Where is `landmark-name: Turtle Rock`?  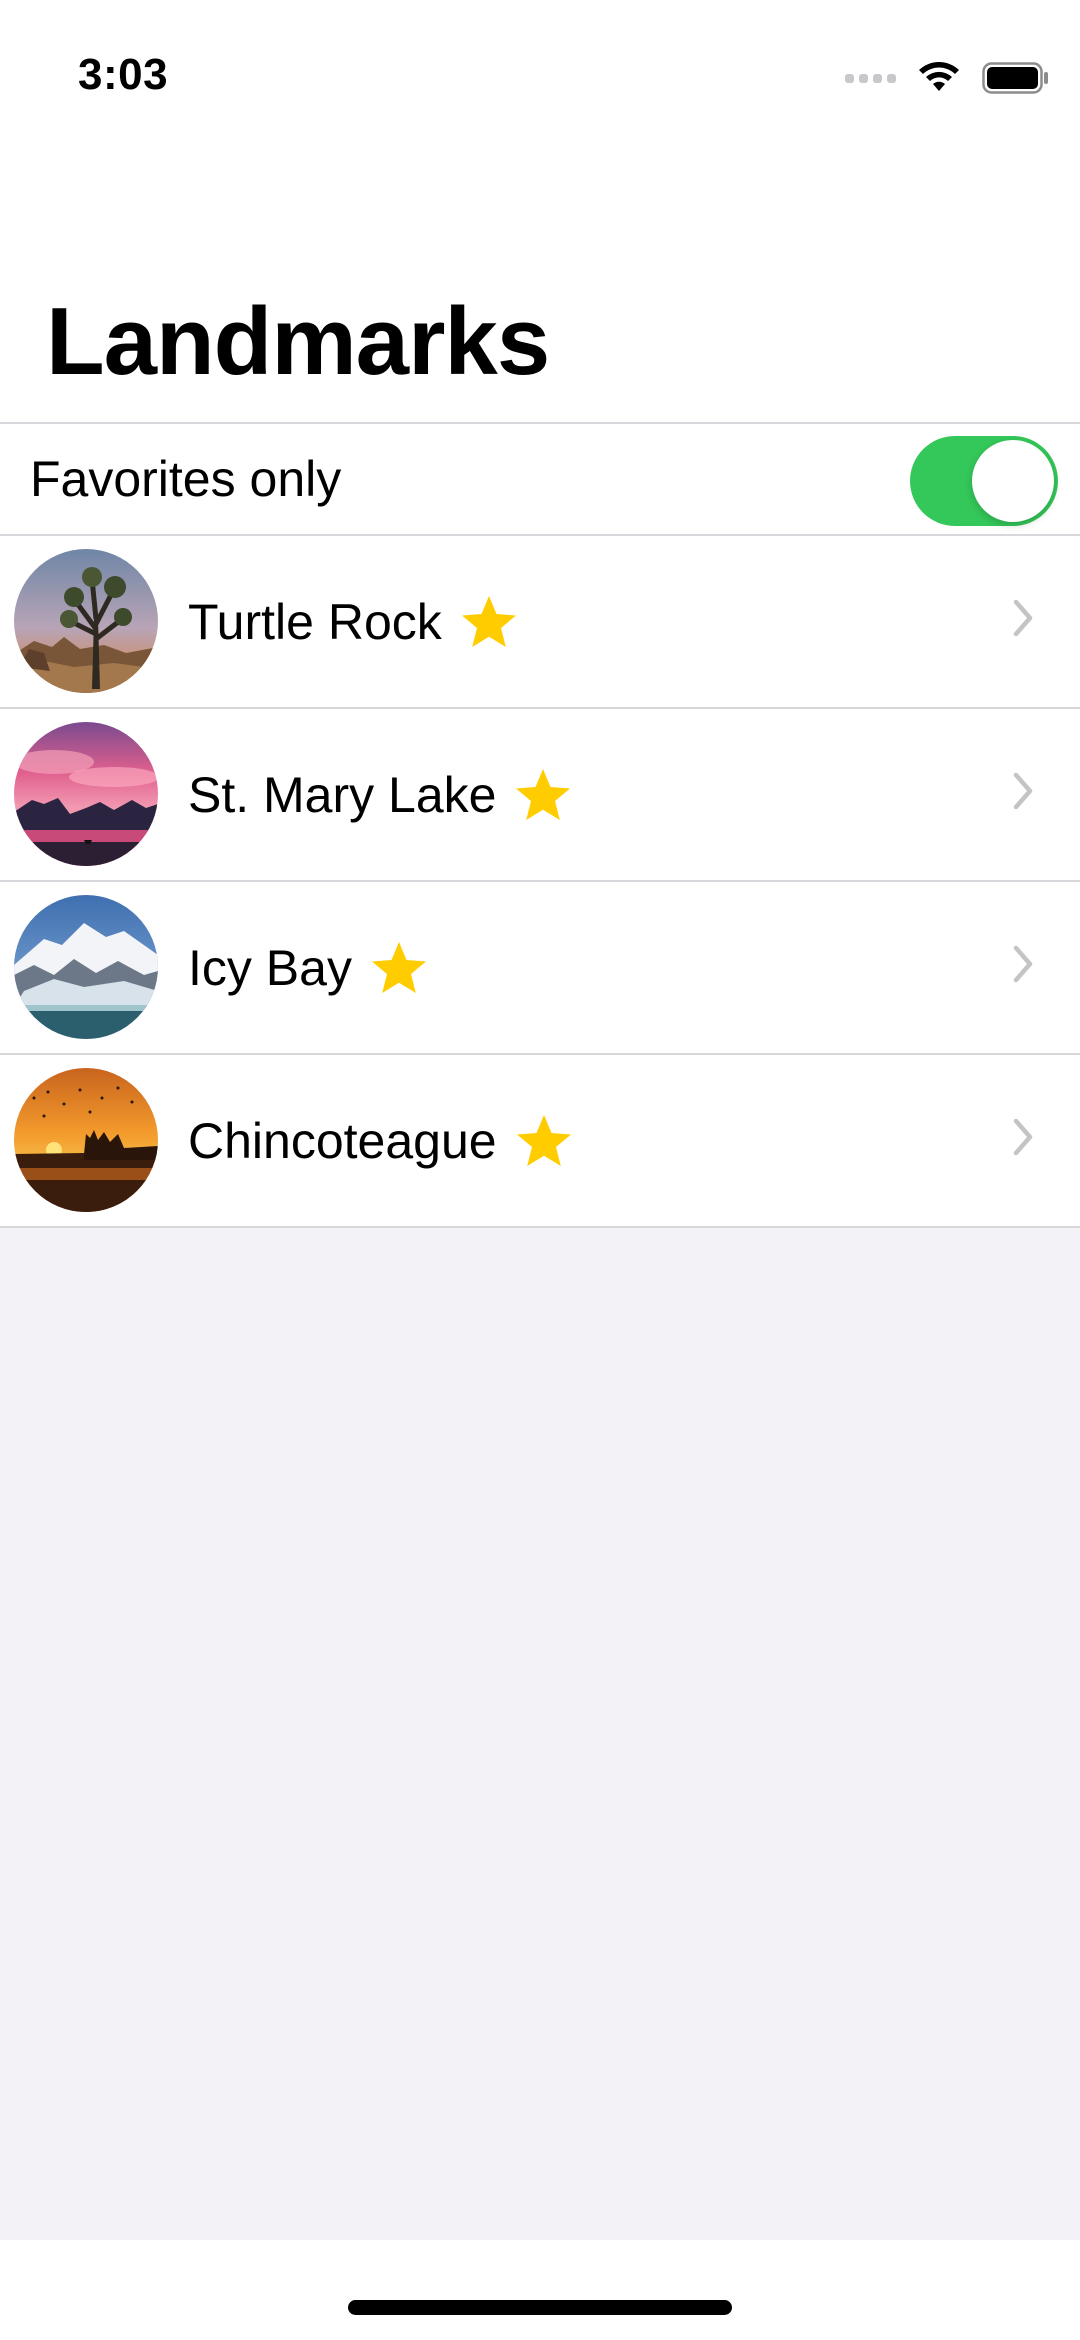 landmark-name: Turtle Rock is located at coordinates (315, 621).